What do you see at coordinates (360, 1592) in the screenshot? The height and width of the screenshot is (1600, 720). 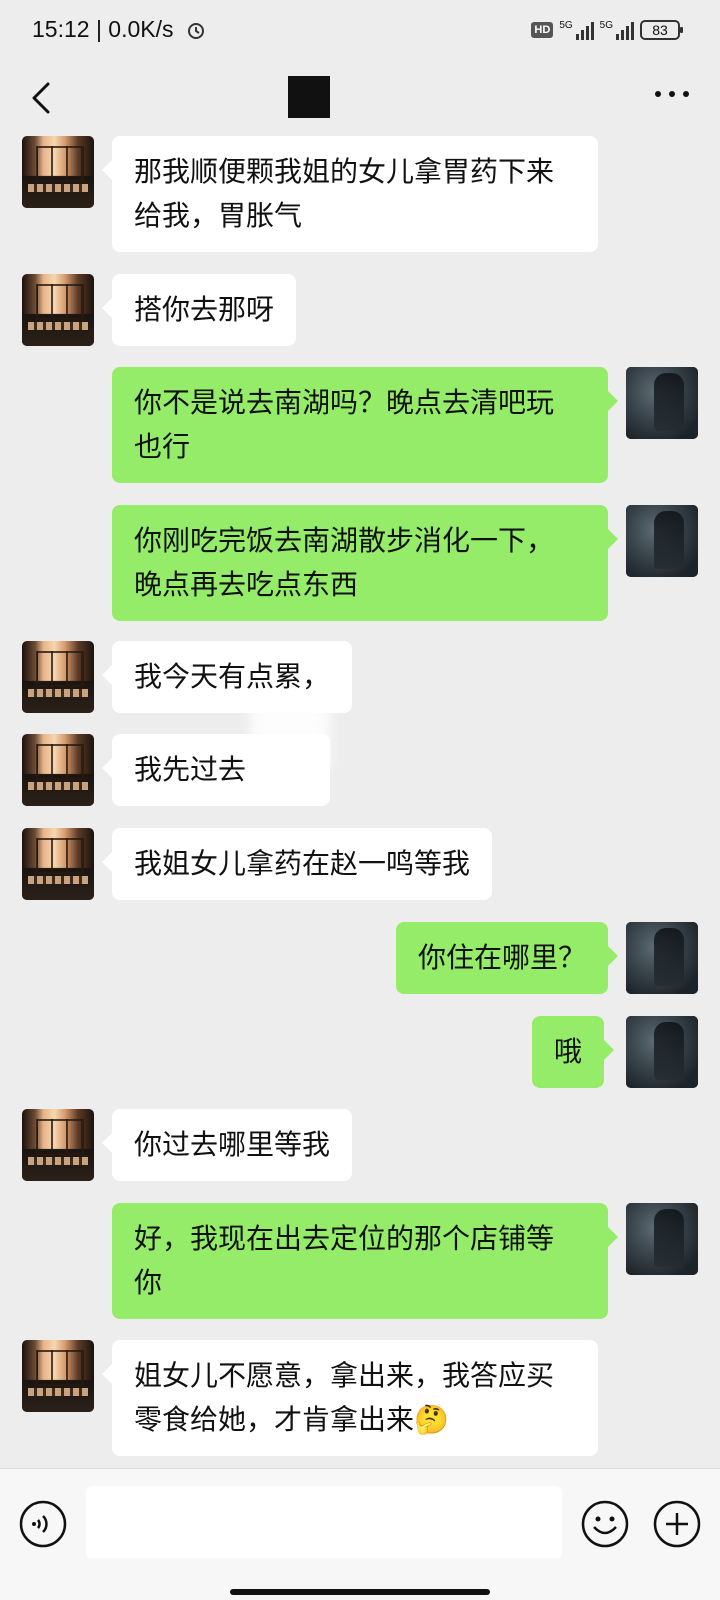 I see `home-indicator` at bounding box center [360, 1592].